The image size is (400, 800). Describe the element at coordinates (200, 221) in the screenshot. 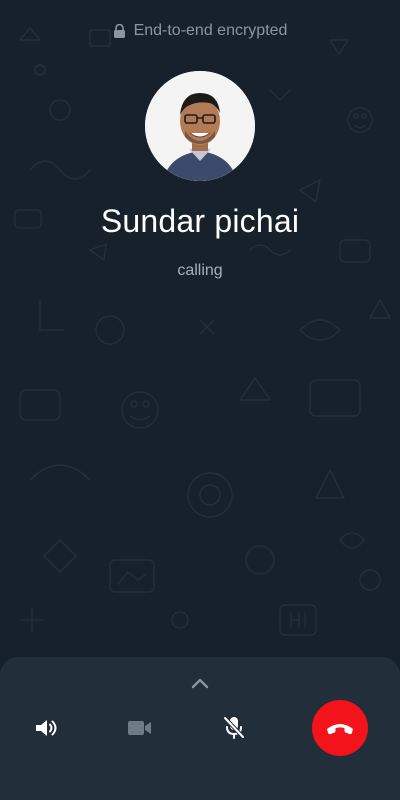

I see `contact-name: Sundar pichai` at that location.